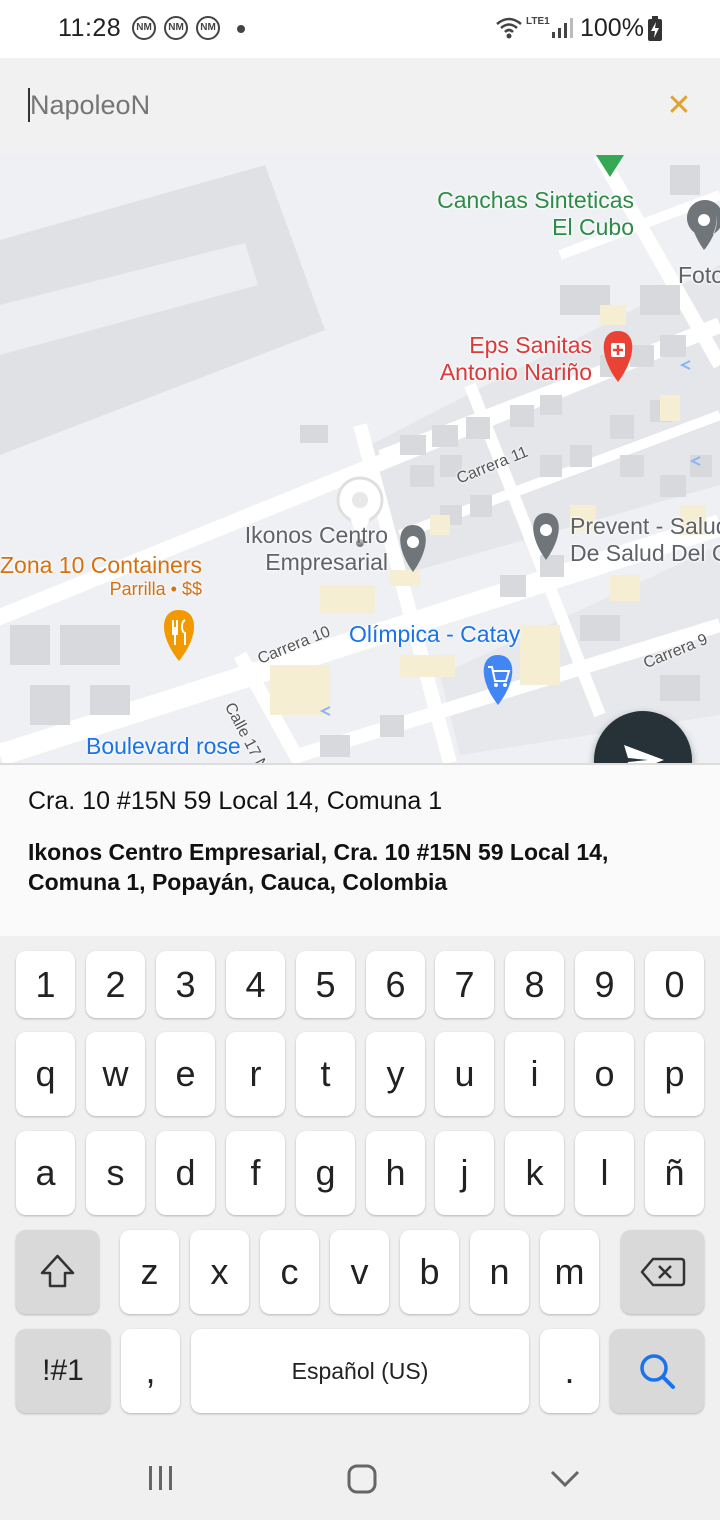  Describe the element at coordinates (235, 801) in the screenshot. I see `result-short-address: Cra. 10 #15N 59 Local 14, Comuna 1` at that location.